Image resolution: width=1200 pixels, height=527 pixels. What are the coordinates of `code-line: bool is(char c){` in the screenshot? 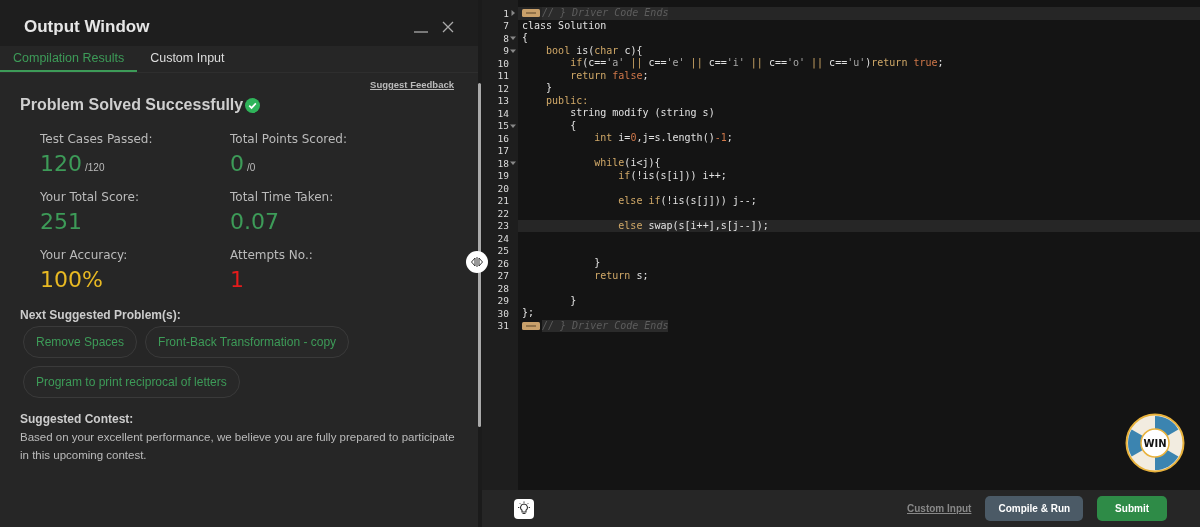 It's located at (594, 50).